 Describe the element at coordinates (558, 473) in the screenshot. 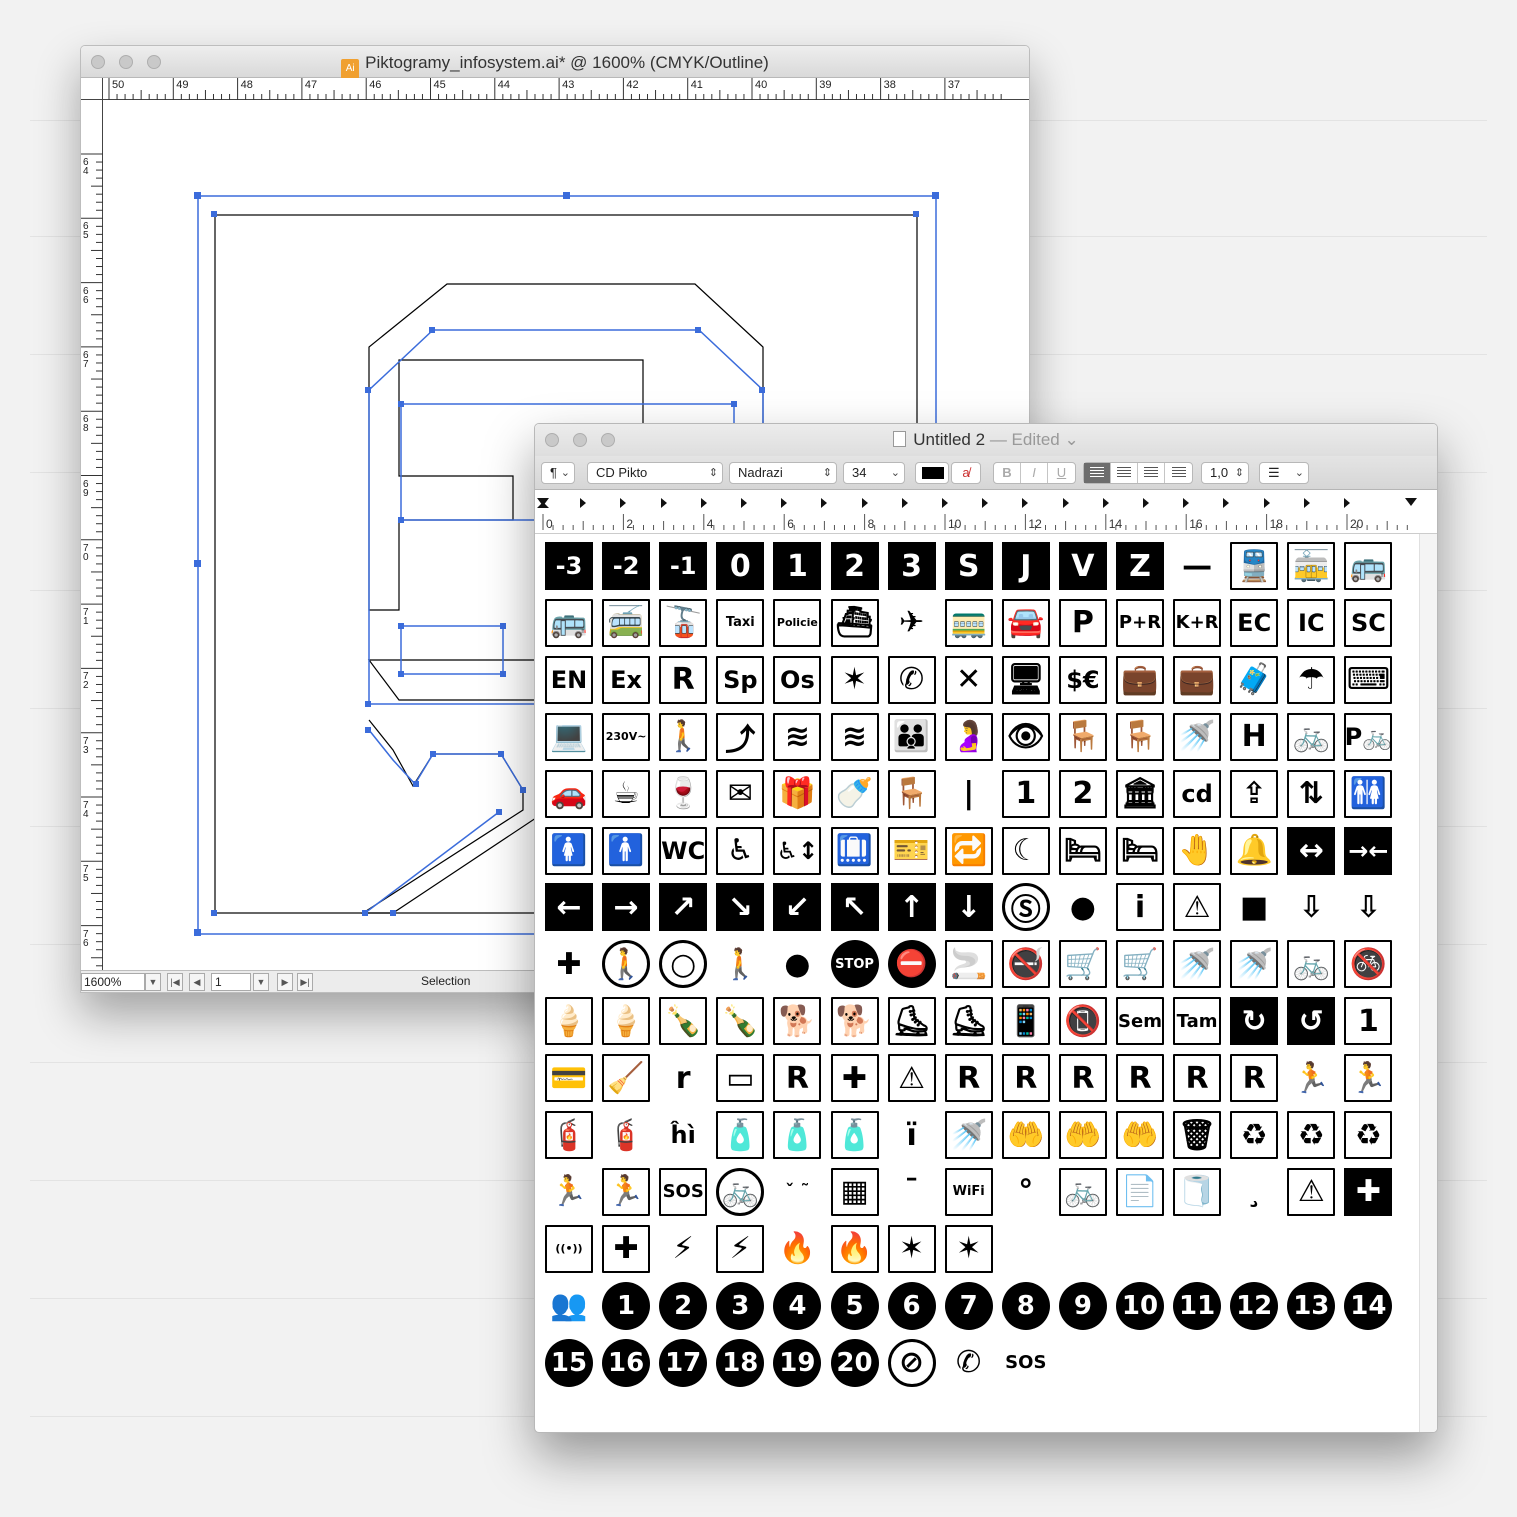

I see `paragraph-style-popup: ¶ ⌄` at that location.